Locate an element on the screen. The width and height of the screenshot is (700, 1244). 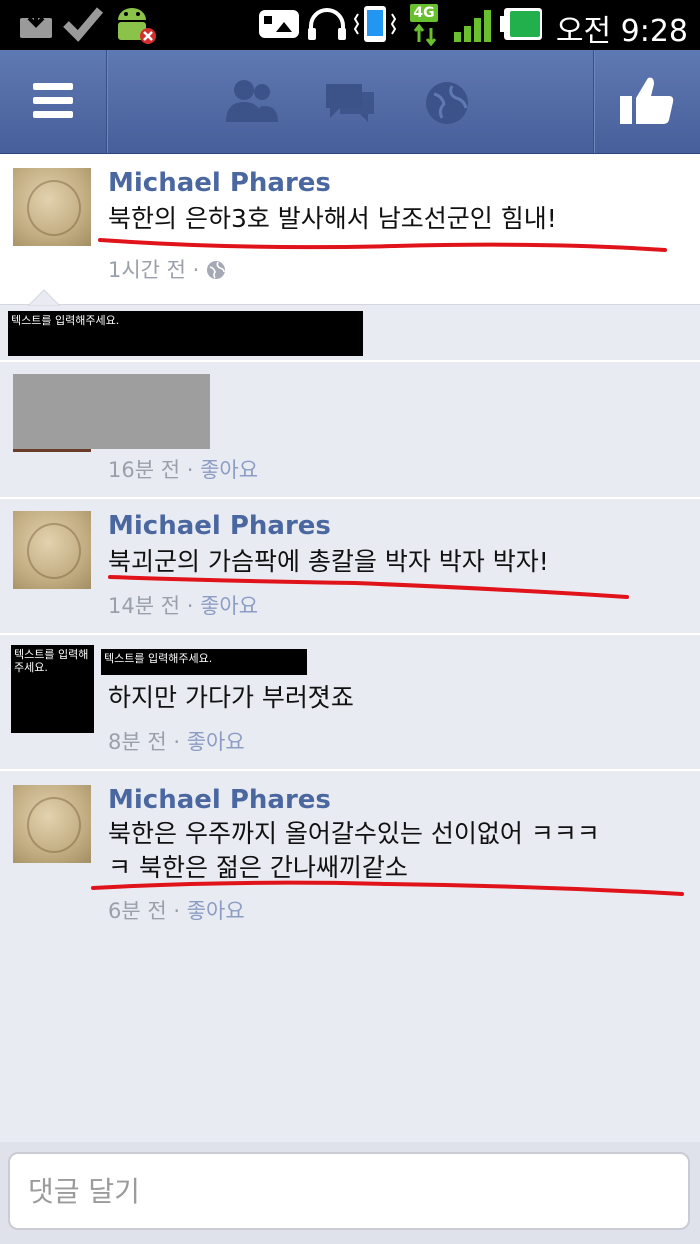
comment-composer: 댓글 달기 is located at coordinates (350, 1193).